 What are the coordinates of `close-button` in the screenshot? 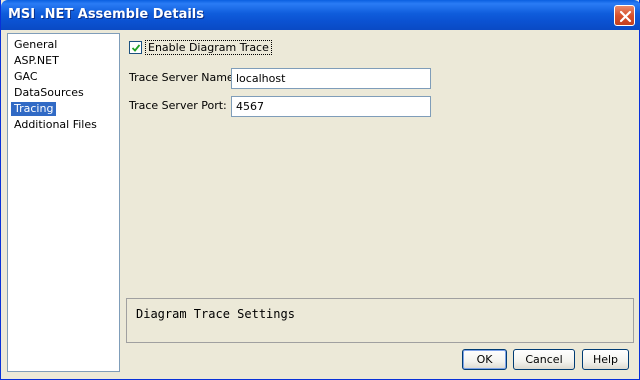 It's located at (624, 15).